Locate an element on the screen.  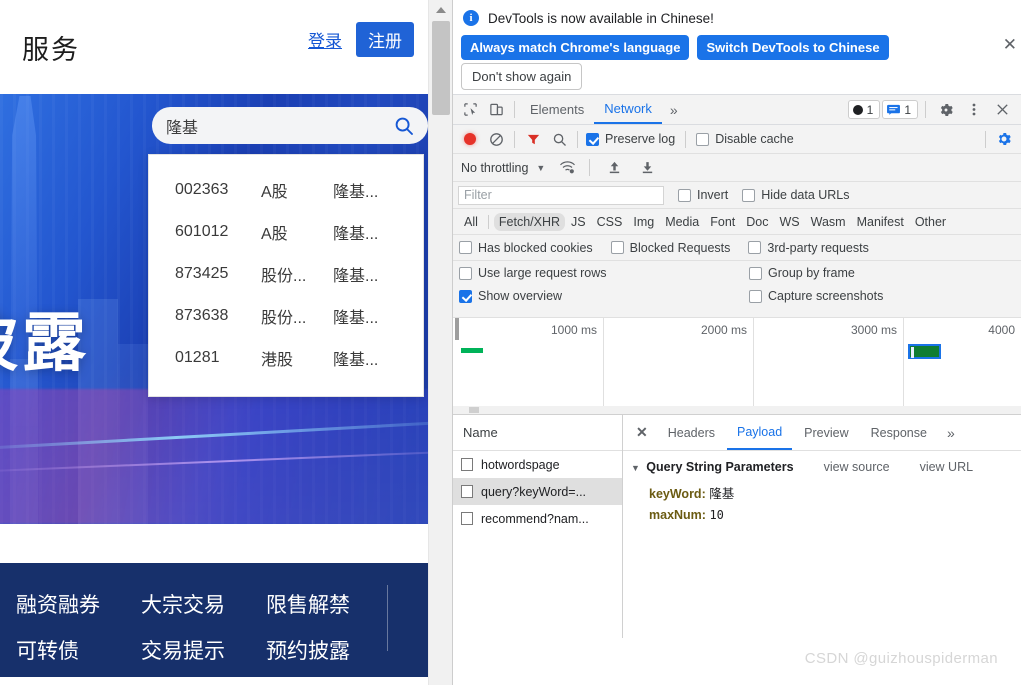
capture-screenshots-checkbox: Capture screenshots is located at coordinates (816, 296).